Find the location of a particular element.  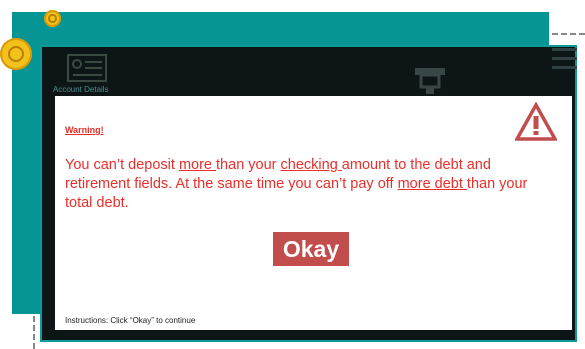

account-details-icon is located at coordinates (88, 68).